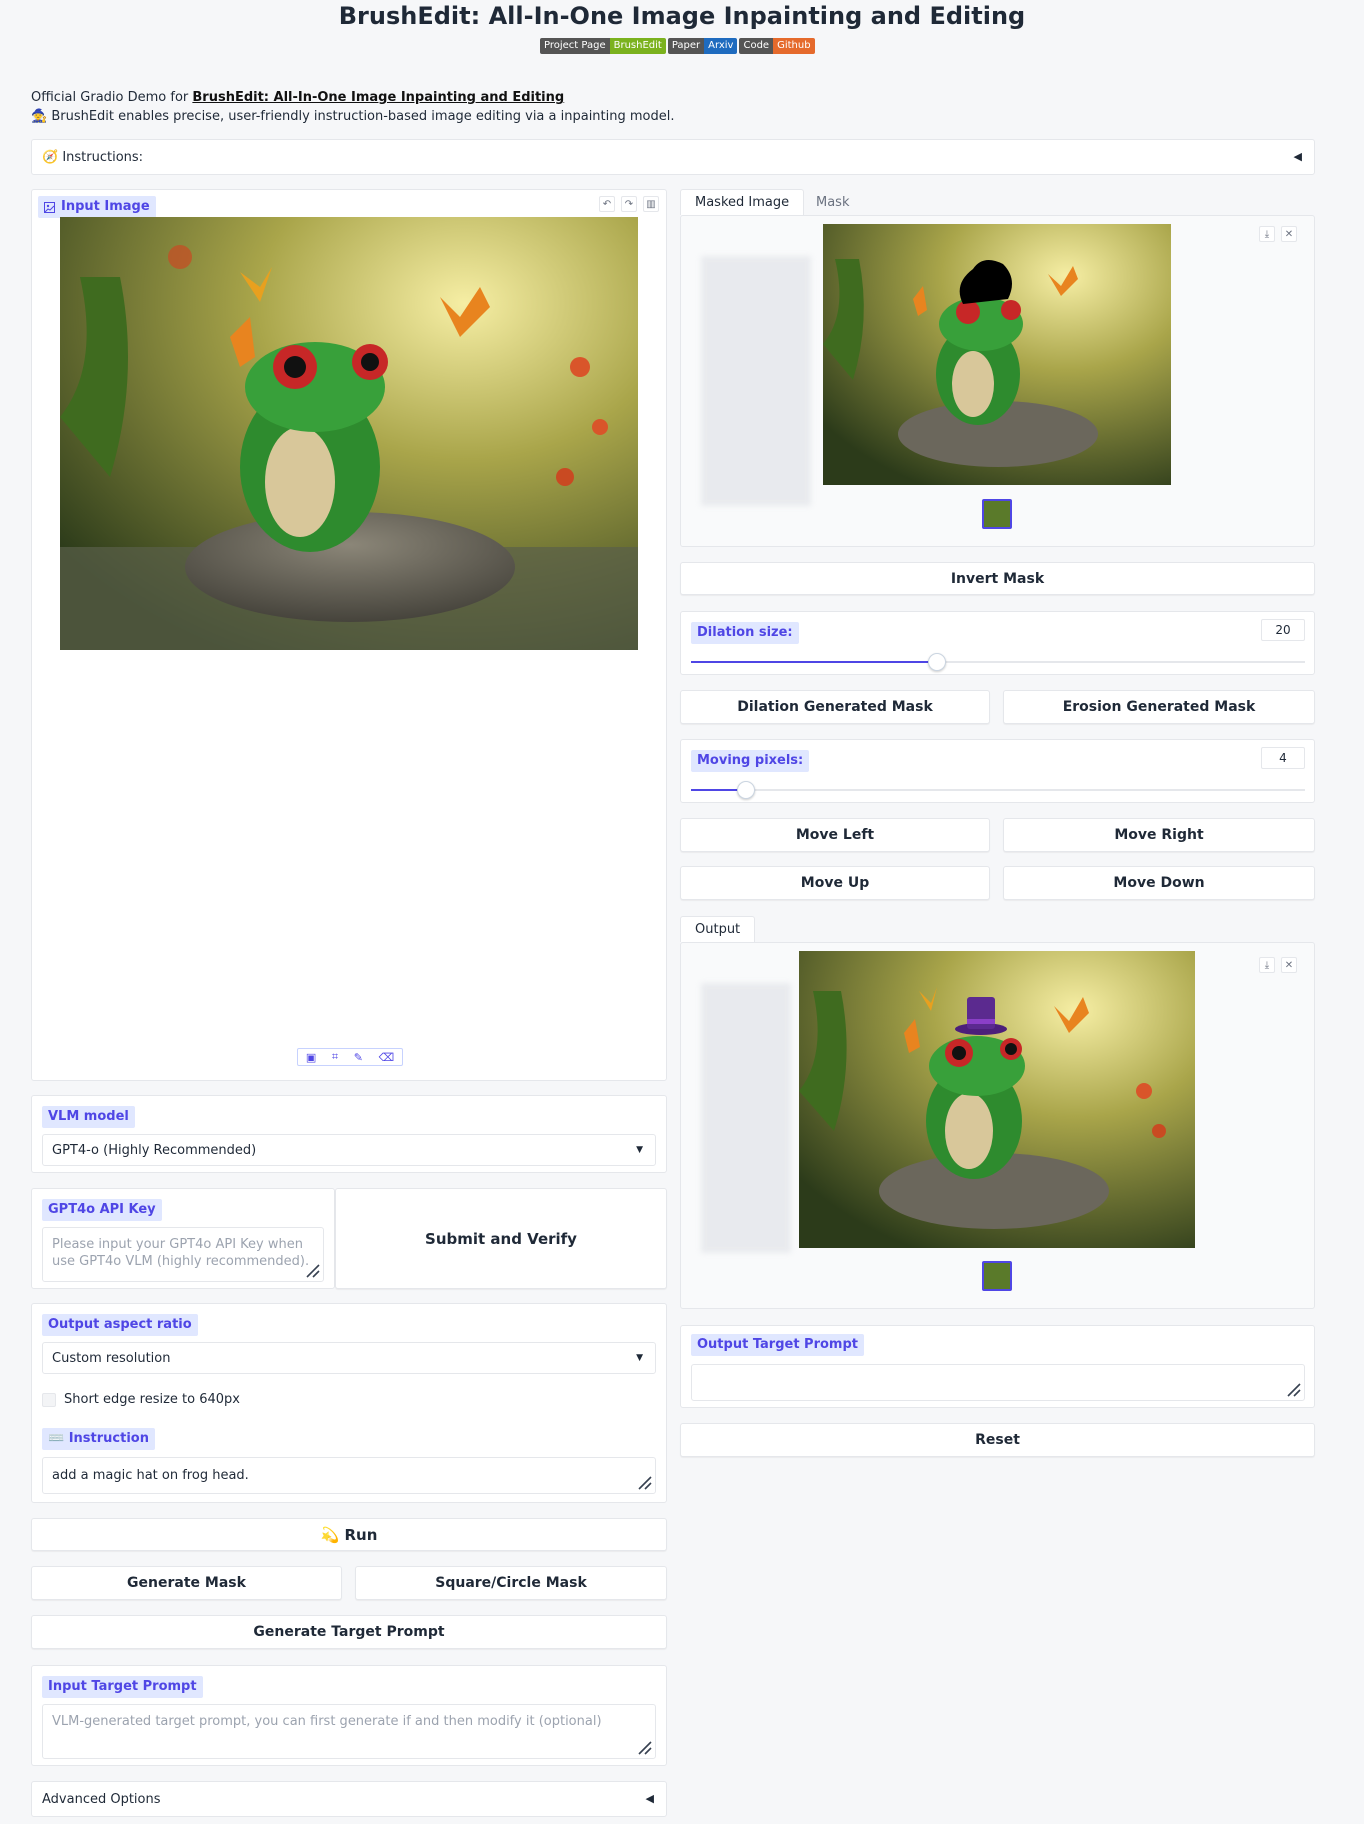 The image size is (1364, 1824). I want to click on eraser-icon: ⌫, so click(387, 1057).